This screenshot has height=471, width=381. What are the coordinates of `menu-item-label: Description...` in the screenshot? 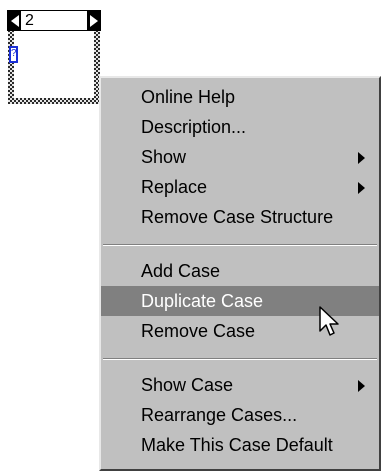 It's located at (194, 127).